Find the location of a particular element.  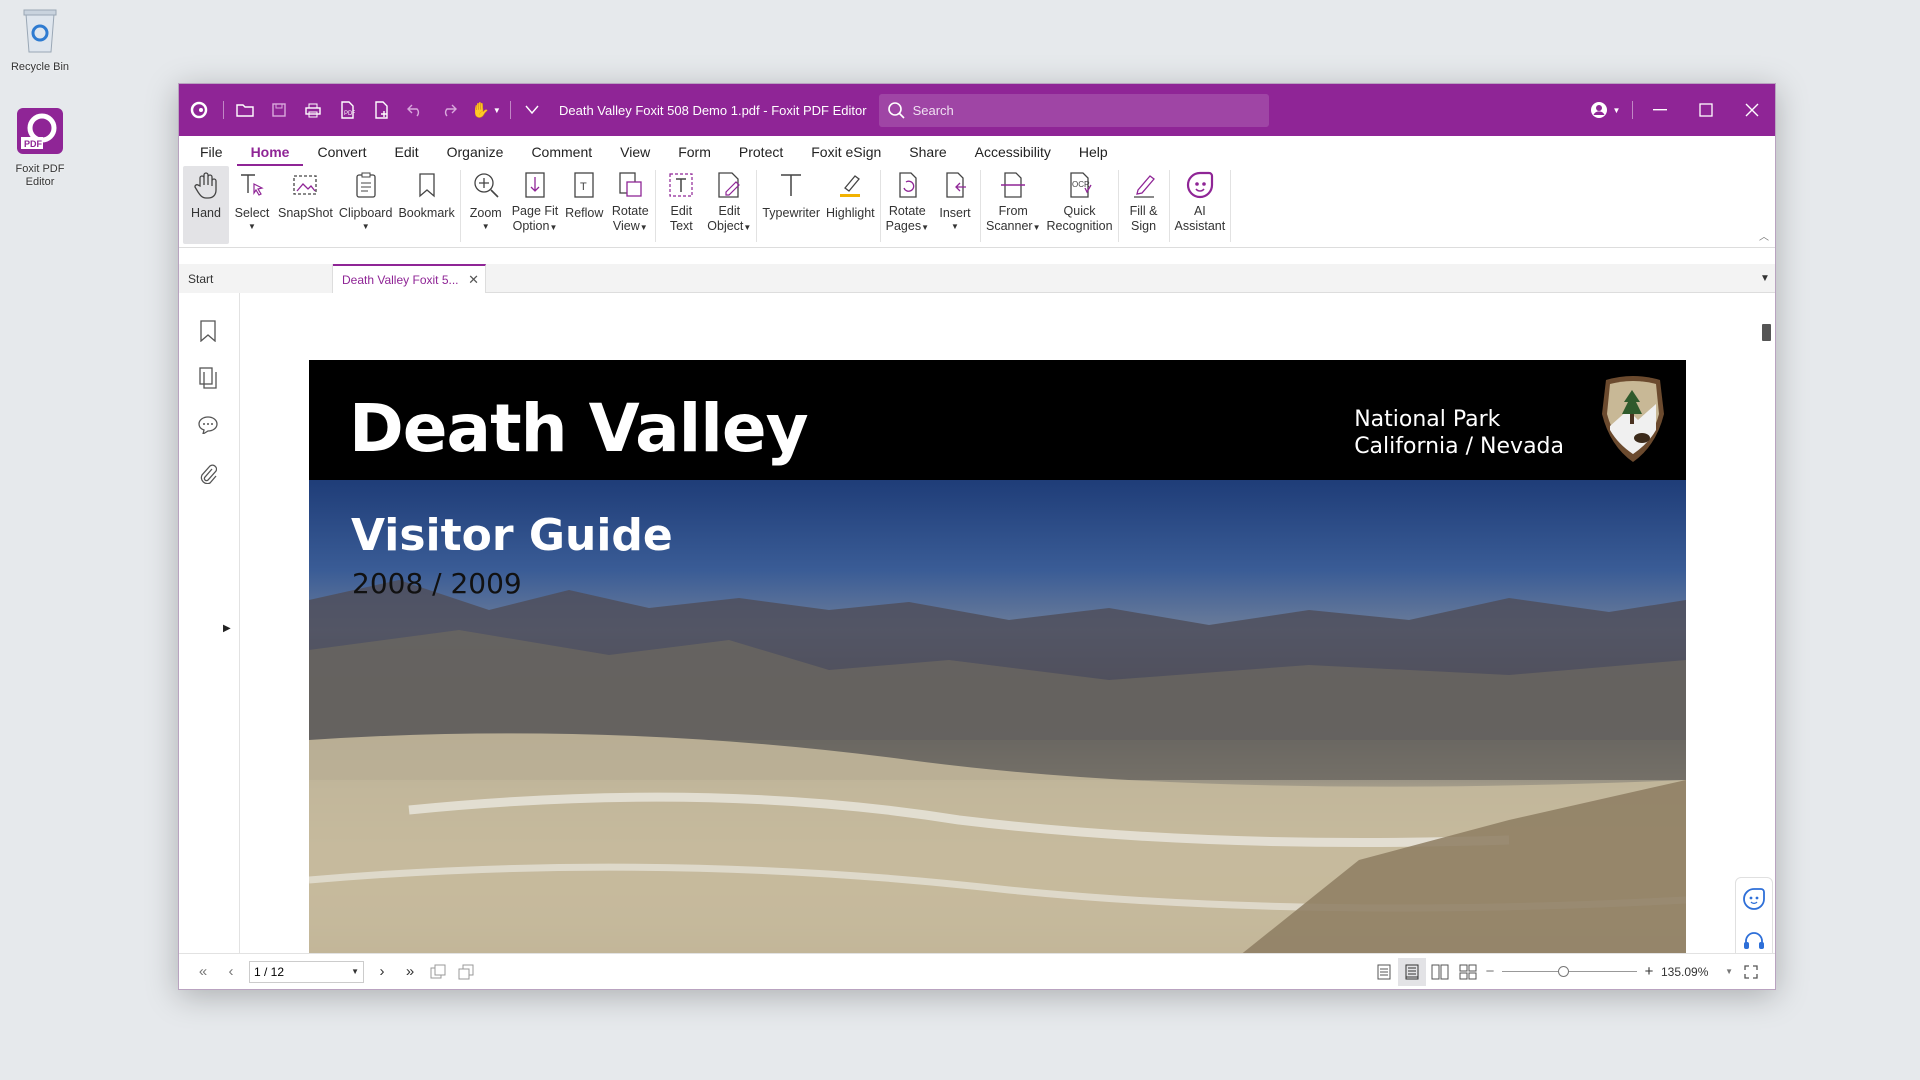

quick-recognition-button: OCR Quick Recognition is located at coordinates (1080, 205).